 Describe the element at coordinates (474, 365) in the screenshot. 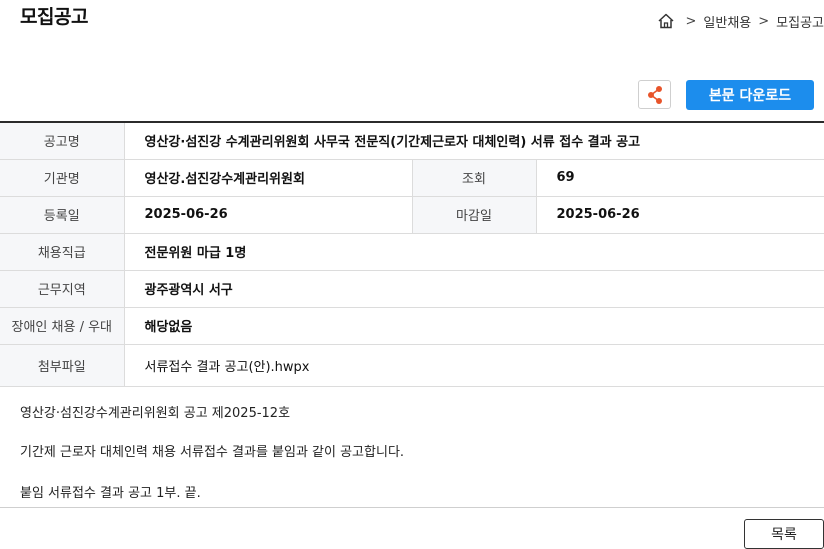

I see `attachment-link: 서류접수 결과 공고(안).hwpx` at that location.